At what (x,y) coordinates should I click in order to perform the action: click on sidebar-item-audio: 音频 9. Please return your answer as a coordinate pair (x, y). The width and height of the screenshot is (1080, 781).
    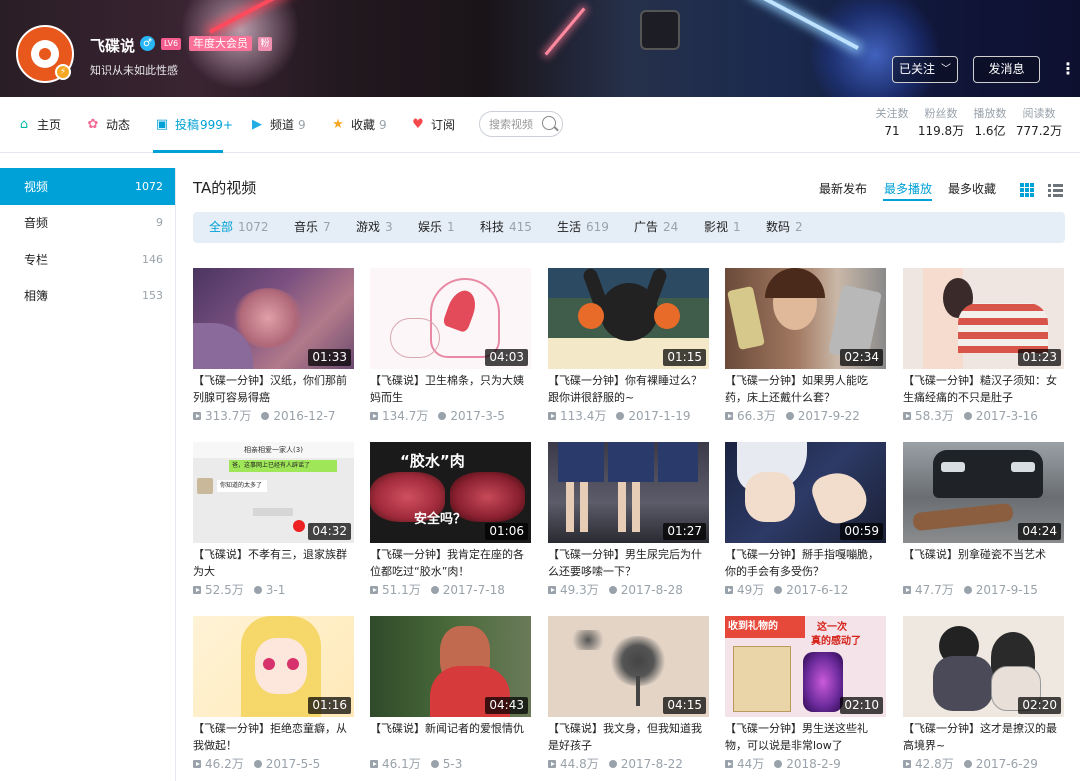
    Looking at the image, I should click on (87, 223).